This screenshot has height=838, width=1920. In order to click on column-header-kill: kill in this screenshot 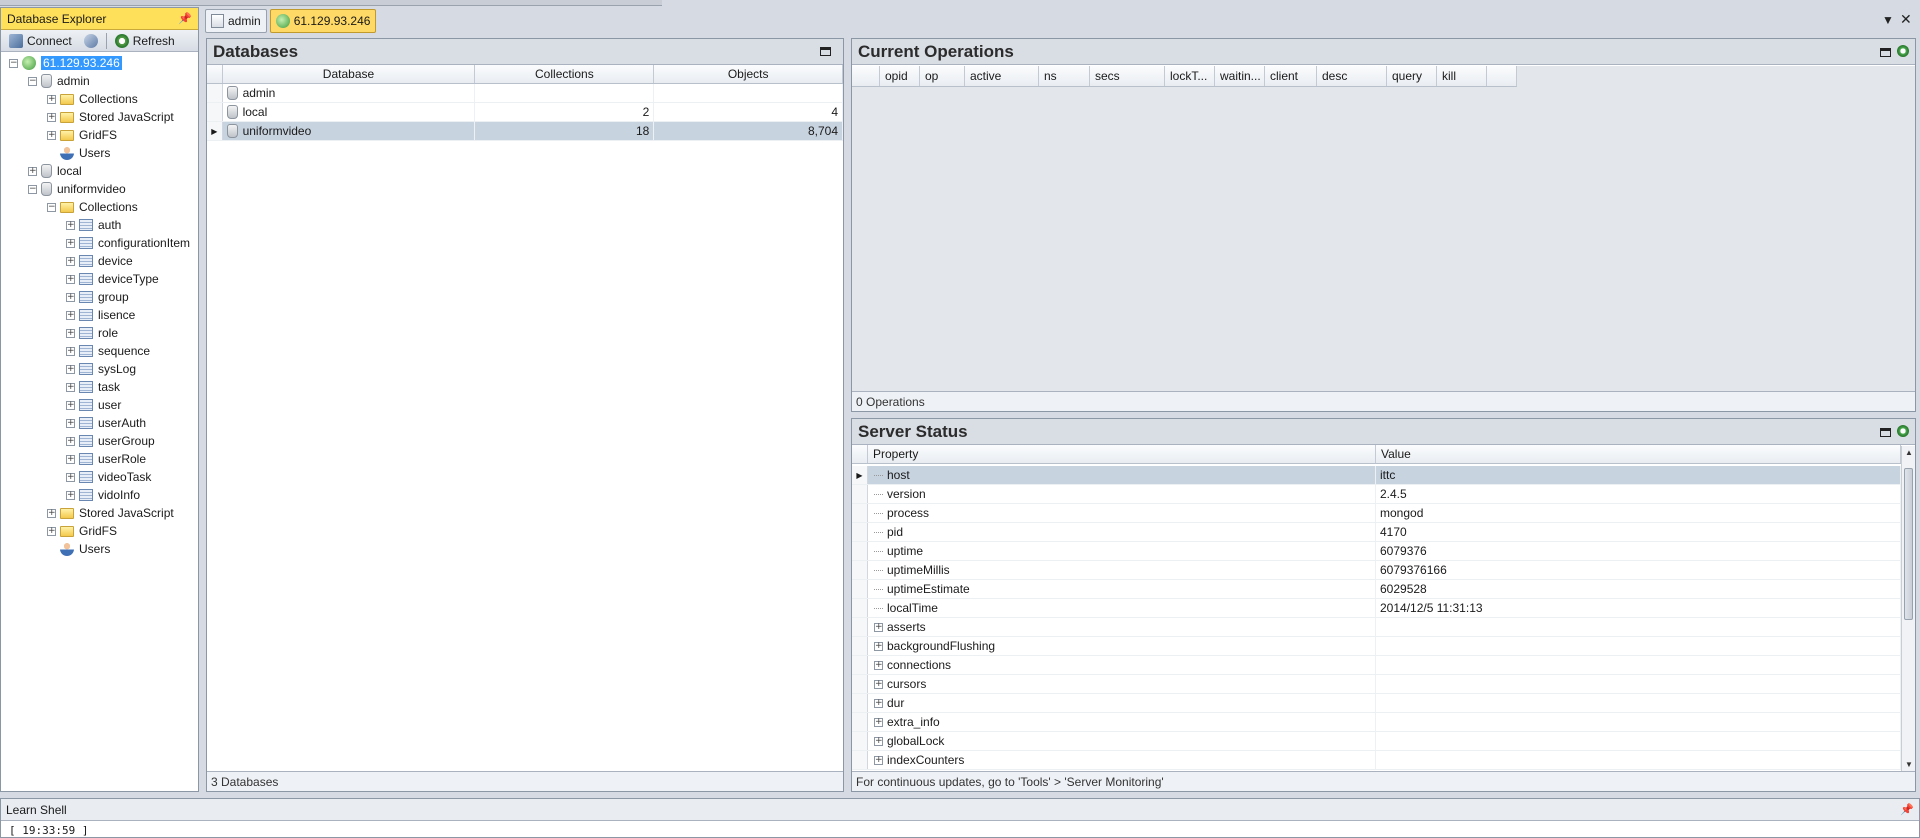, I will do `click(1462, 76)`.